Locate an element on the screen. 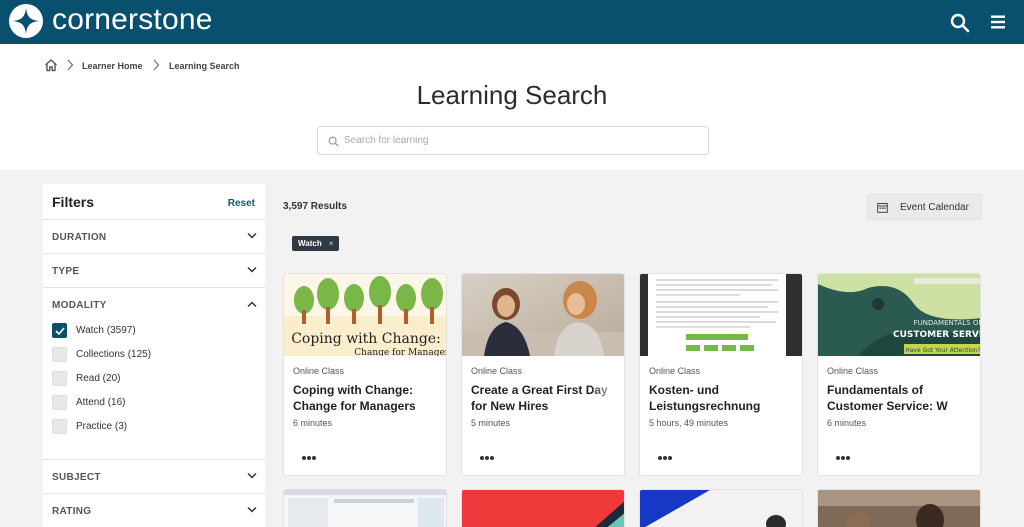 This screenshot has width=1024, height=527. modality-option-label: Read (20) is located at coordinates (98, 378).